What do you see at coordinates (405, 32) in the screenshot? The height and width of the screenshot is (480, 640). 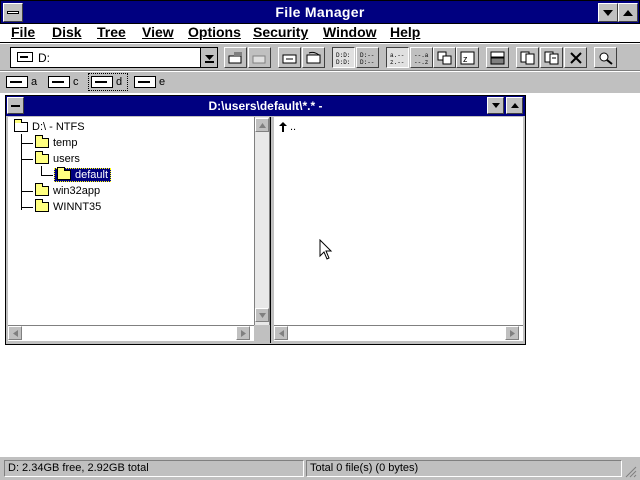 I see `menu-help: Help` at bounding box center [405, 32].